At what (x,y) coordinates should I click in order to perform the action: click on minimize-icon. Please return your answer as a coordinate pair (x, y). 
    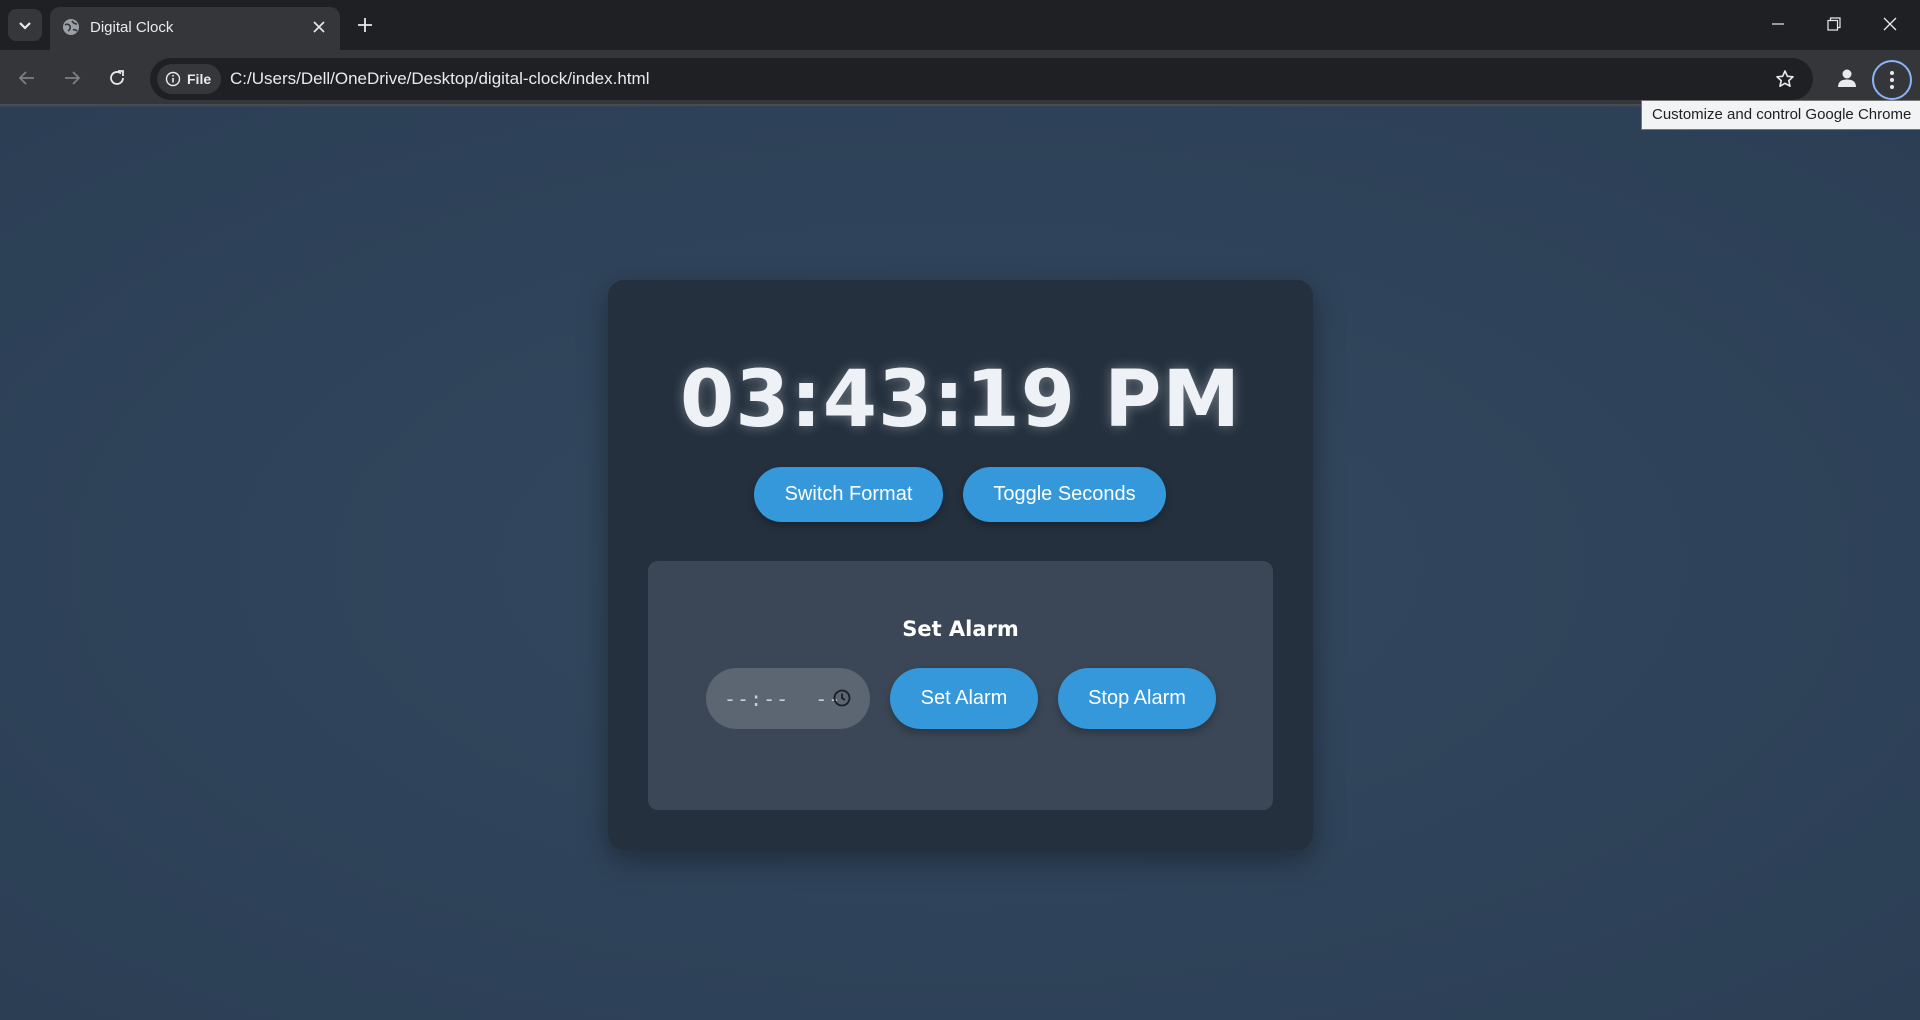
    Looking at the image, I should click on (1778, 24).